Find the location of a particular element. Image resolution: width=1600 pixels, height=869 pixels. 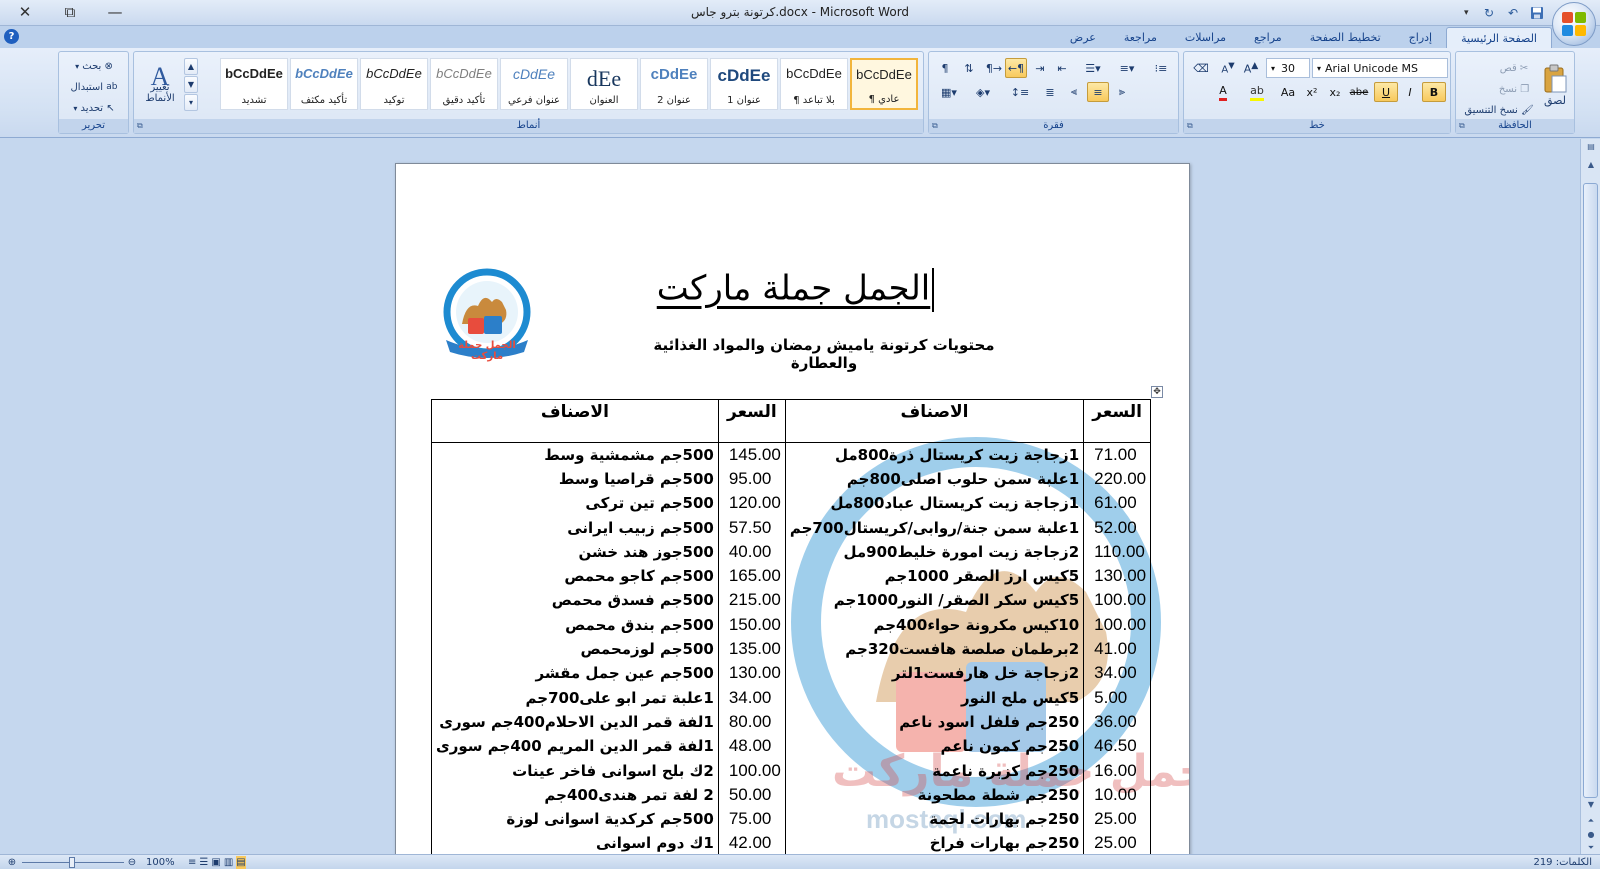

underline-button: U is located at coordinates (1386, 92).